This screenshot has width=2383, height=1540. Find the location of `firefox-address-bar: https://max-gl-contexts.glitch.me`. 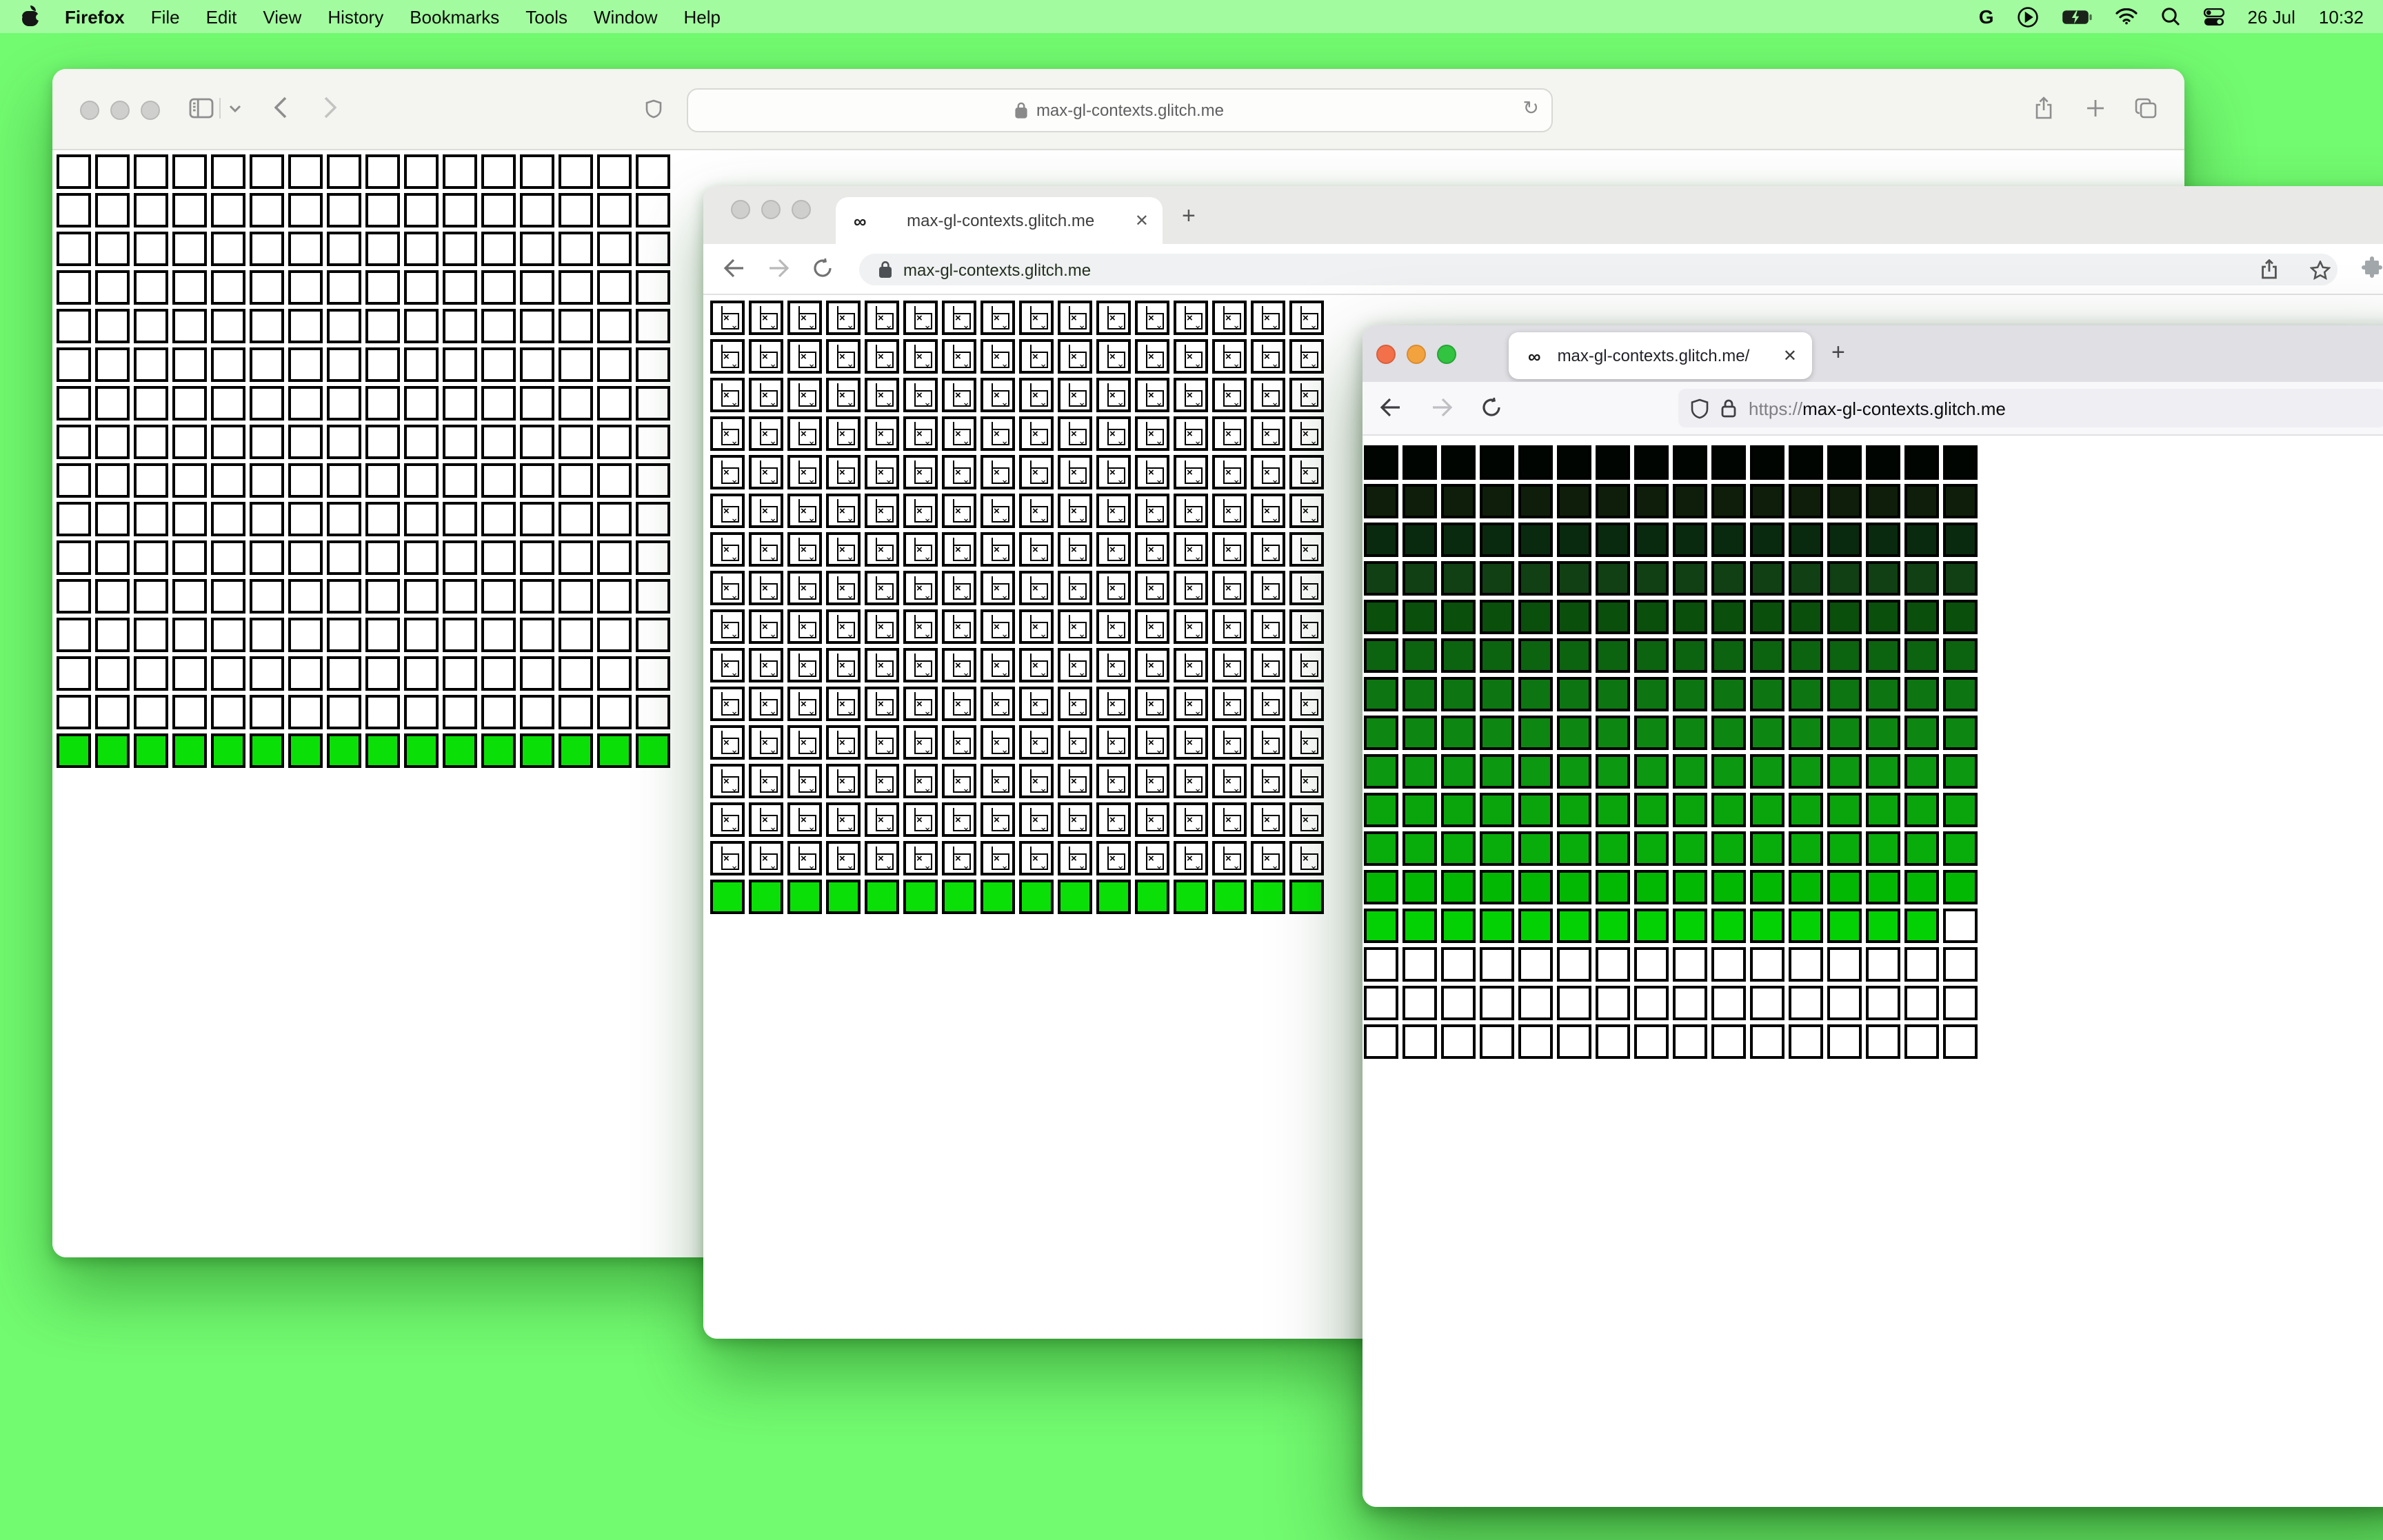

firefox-address-bar: https://max-gl-contexts.glitch.me is located at coordinates (2030, 408).